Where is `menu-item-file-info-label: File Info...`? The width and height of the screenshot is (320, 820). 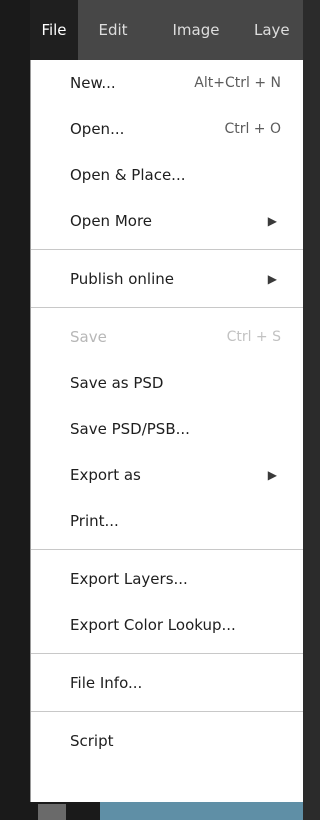 menu-item-file-info-label: File Info... is located at coordinates (106, 683).